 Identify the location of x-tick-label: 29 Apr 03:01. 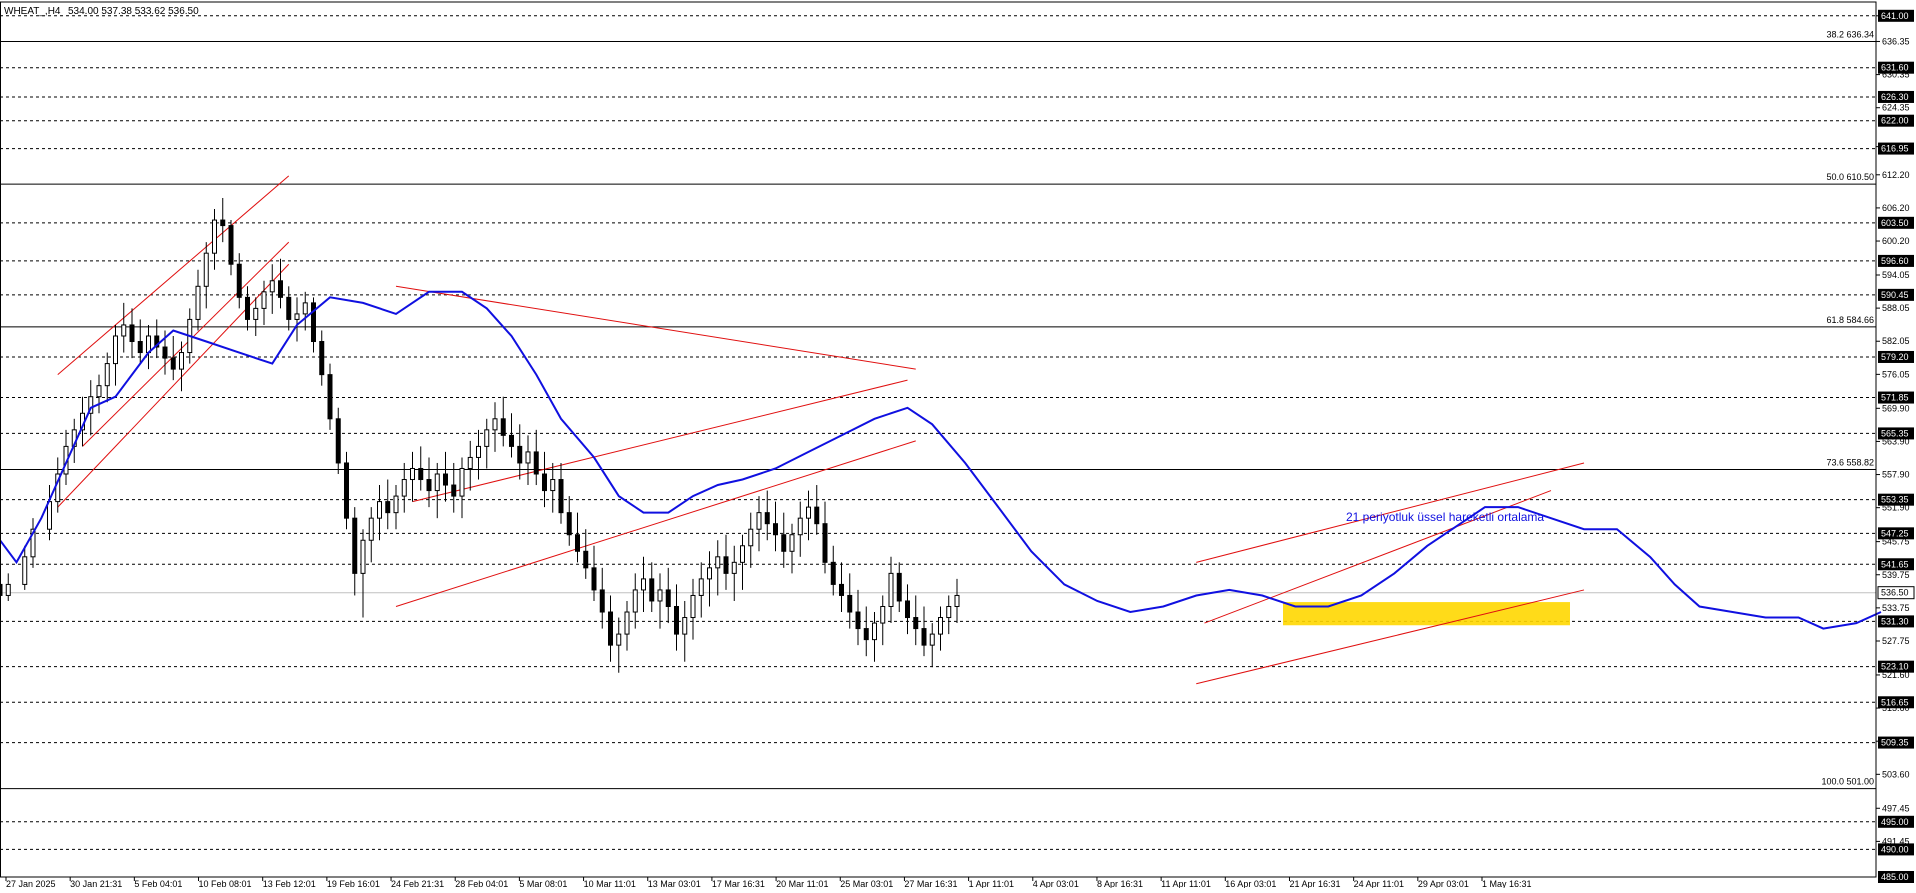
(1443, 883).